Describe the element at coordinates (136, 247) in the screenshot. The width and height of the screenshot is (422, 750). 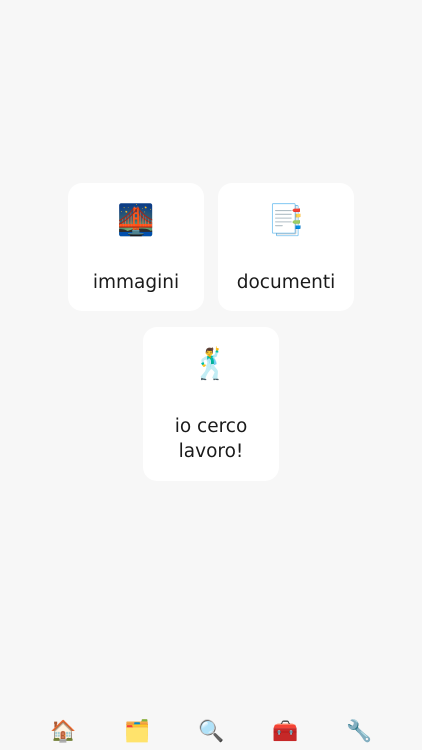
I see `images-card: 🌉 immagini` at that location.